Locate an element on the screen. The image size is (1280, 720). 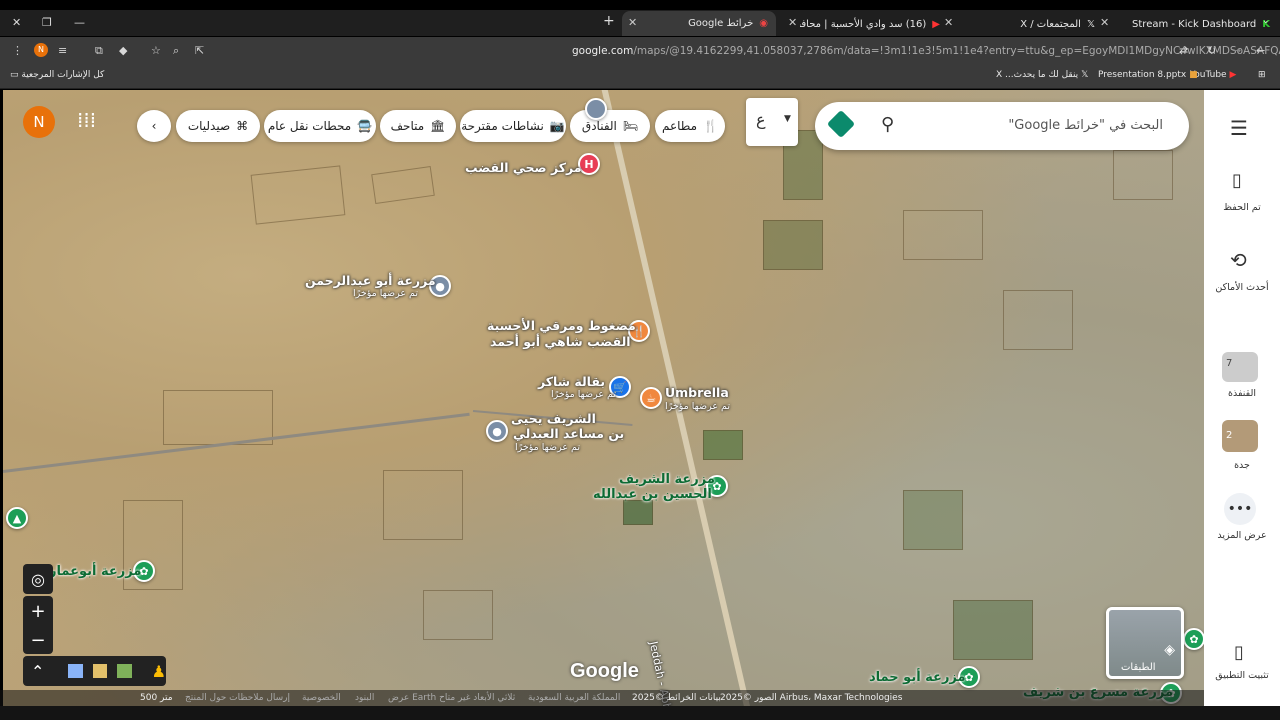
label-farm-abdulrahman: مزرعة أبو عبدالرحمن is located at coordinates (370, 280).